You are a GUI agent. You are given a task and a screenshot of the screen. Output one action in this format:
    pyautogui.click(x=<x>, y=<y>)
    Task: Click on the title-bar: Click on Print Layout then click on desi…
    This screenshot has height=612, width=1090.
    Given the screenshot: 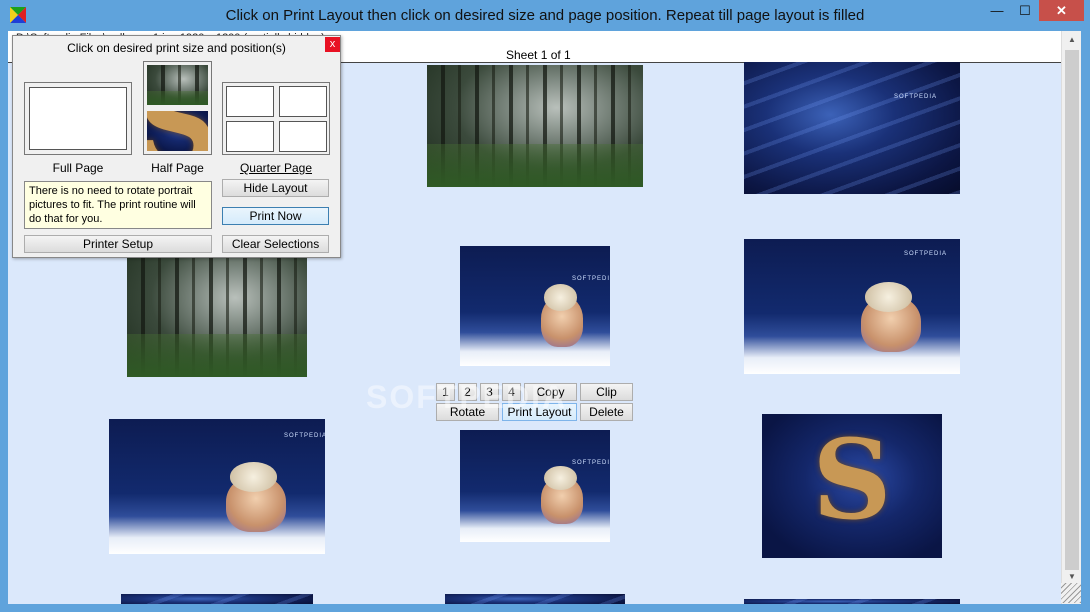 What is the action you would take?
    pyautogui.click(x=545, y=15)
    